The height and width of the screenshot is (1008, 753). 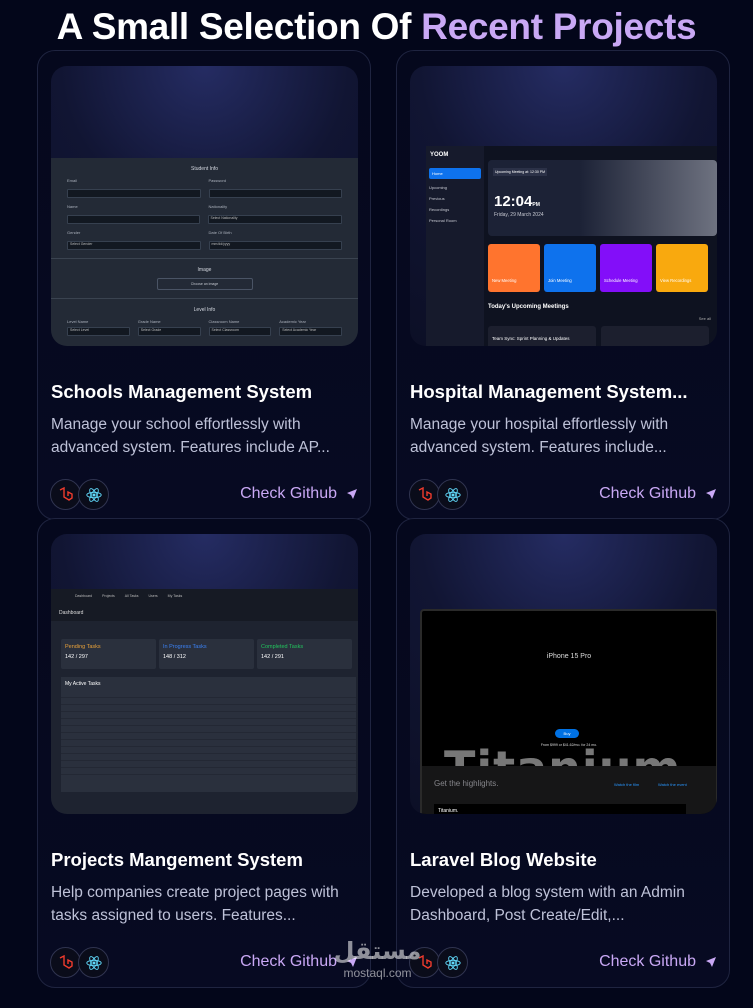 What do you see at coordinates (560, 809) in the screenshot?
I see `mock-caption: Titanium.` at bounding box center [560, 809].